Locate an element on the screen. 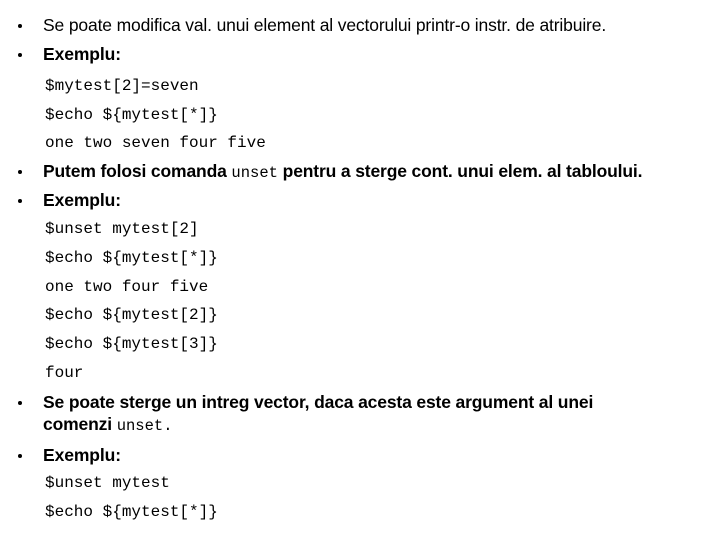 Image resolution: width=720 pixels, height=540 pixels. code-line: four is located at coordinates (64, 373).